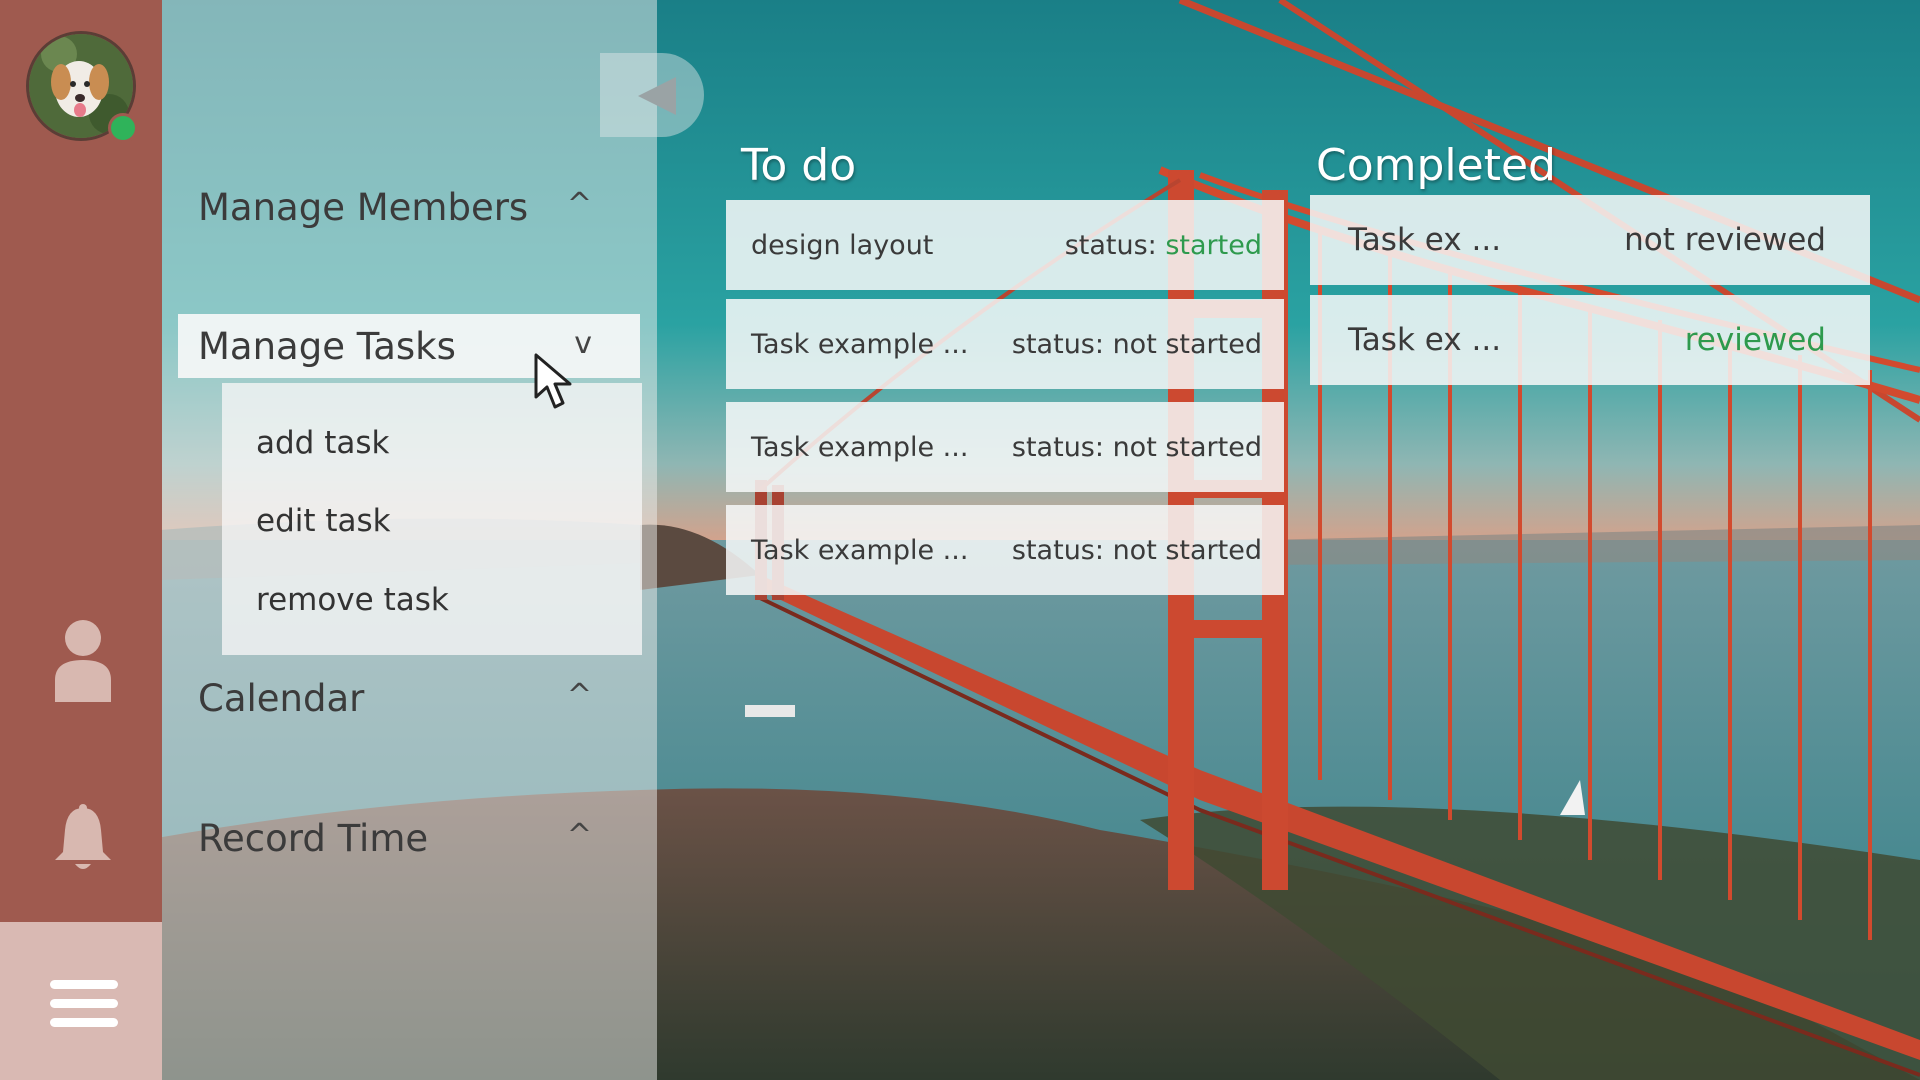  I want to click on nav-calendar: Calendar ^, so click(409, 698).